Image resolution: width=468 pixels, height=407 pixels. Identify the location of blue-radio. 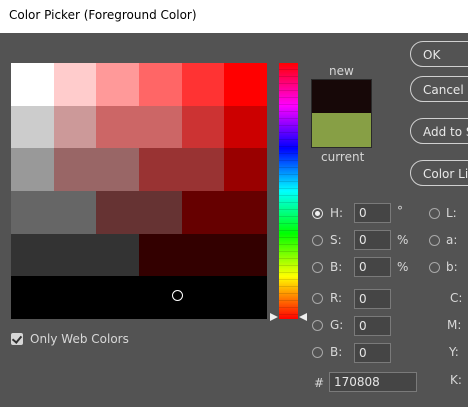
(317, 352).